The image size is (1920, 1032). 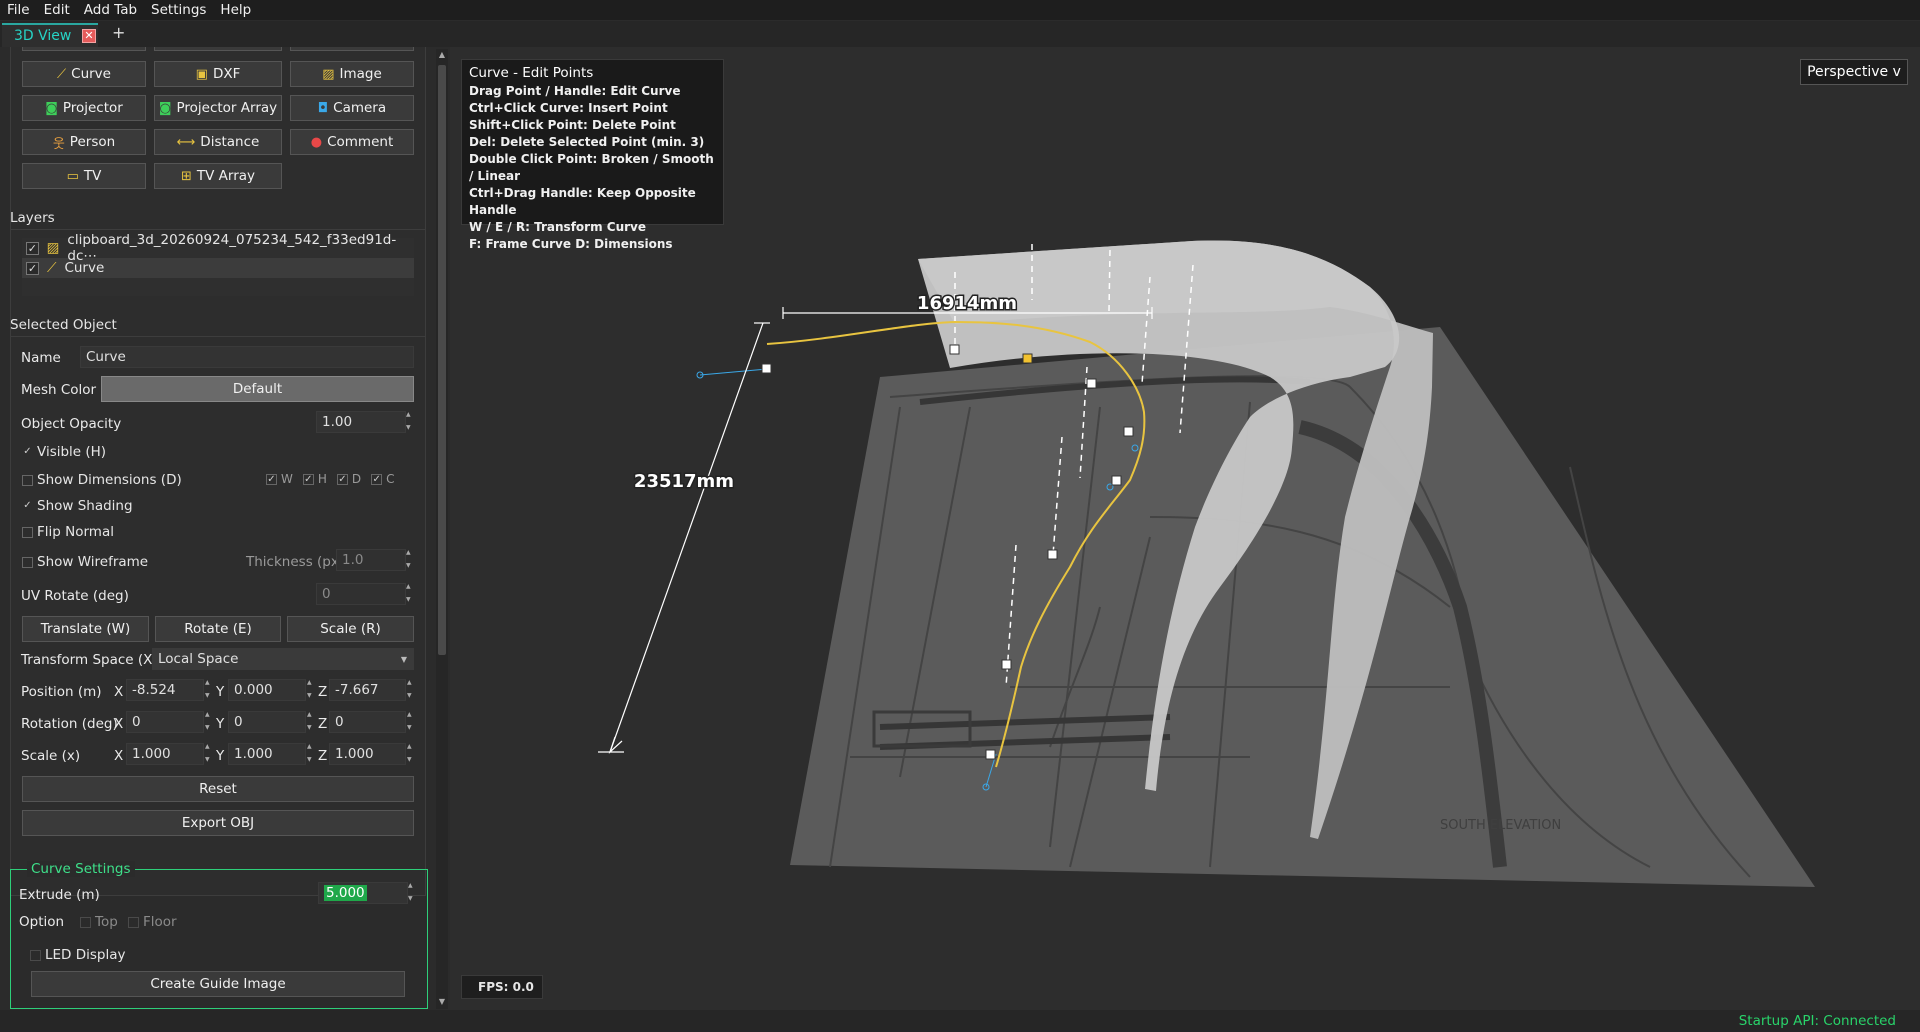 I want to click on show-wireframe-checkbox: Show Wireframe, so click(x=85, y=562).